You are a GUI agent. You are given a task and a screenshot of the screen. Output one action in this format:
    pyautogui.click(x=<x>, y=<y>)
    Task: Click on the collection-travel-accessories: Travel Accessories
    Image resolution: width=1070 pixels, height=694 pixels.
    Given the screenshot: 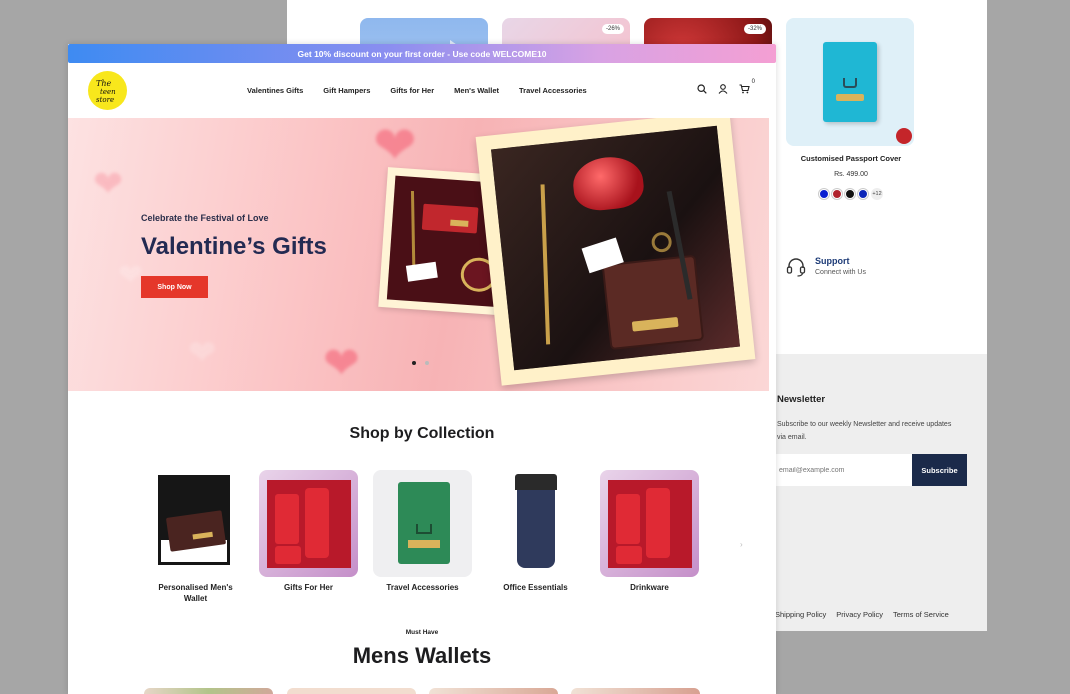 What is the action you would take?
    pyautogui.click(x=422, y=531)
    